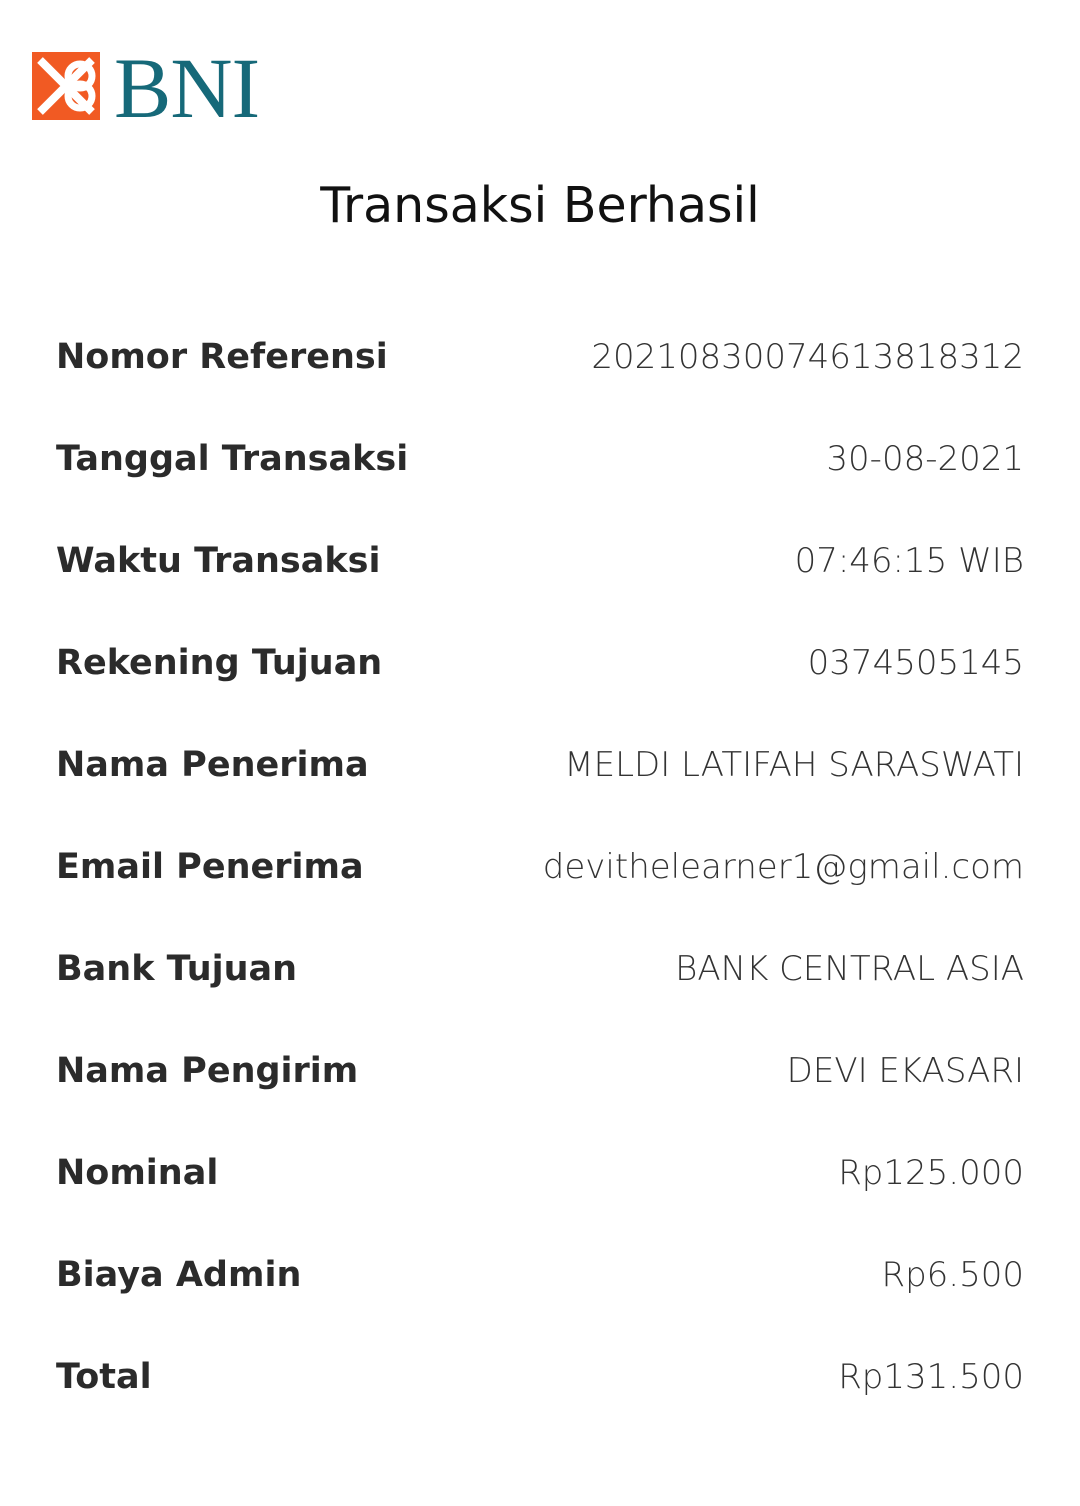 The image size is (1080, 1506). I want to click on detail-row-recipient-name: Nama Penerima MELDI LATIFAH SARASWATI, so click(540, 765).